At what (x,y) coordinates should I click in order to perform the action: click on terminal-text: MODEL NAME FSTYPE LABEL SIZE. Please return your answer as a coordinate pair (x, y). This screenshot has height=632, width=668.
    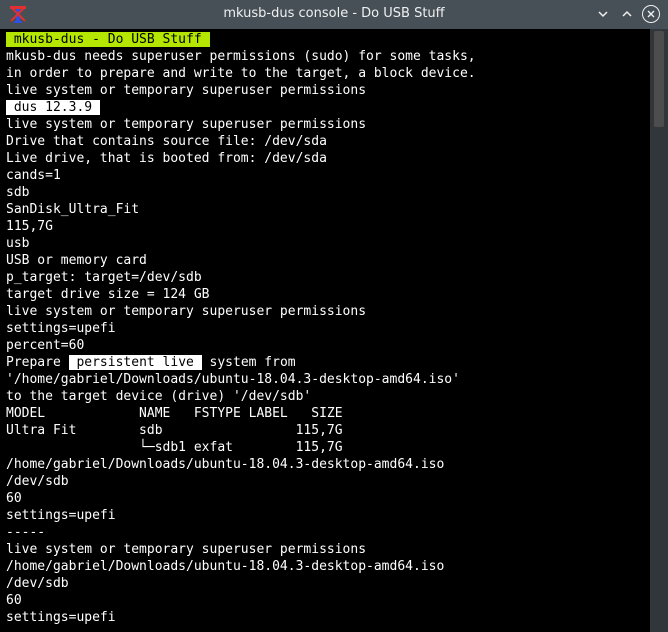
    Looking at the image, I should click on (174, 413).